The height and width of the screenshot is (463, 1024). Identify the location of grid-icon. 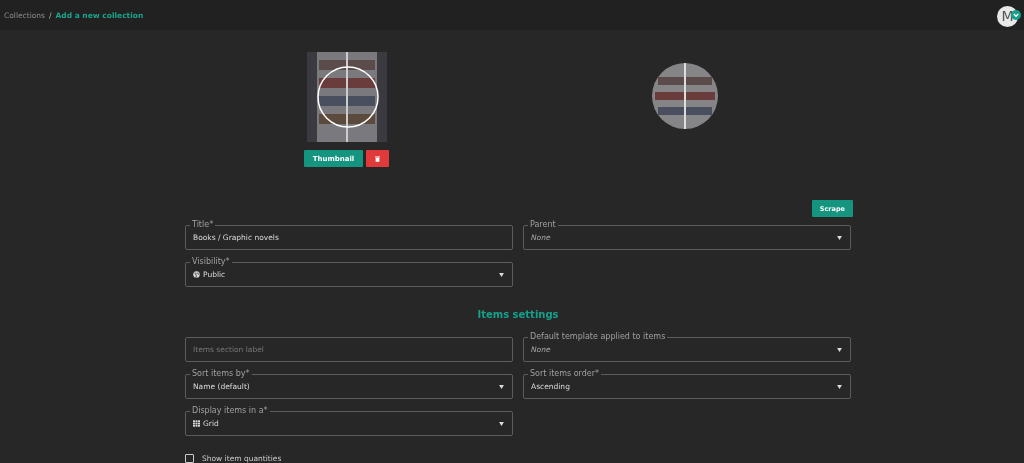
(196, 423).